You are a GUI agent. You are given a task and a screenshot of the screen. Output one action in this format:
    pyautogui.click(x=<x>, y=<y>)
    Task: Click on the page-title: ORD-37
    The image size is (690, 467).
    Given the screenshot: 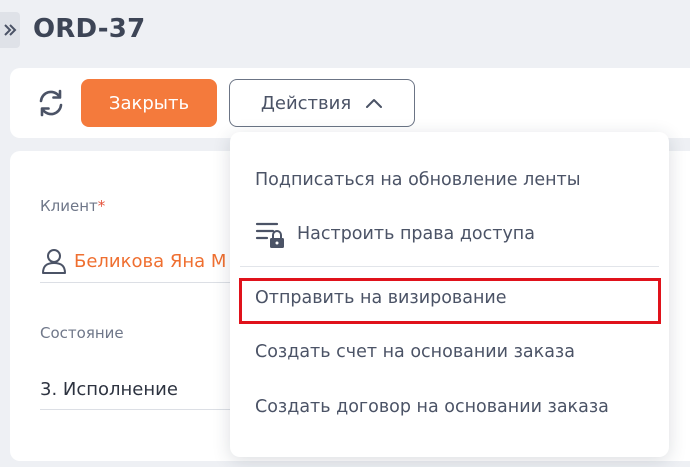 What is the action you would take?
    pyautogui.click(x=89, y=29)
    